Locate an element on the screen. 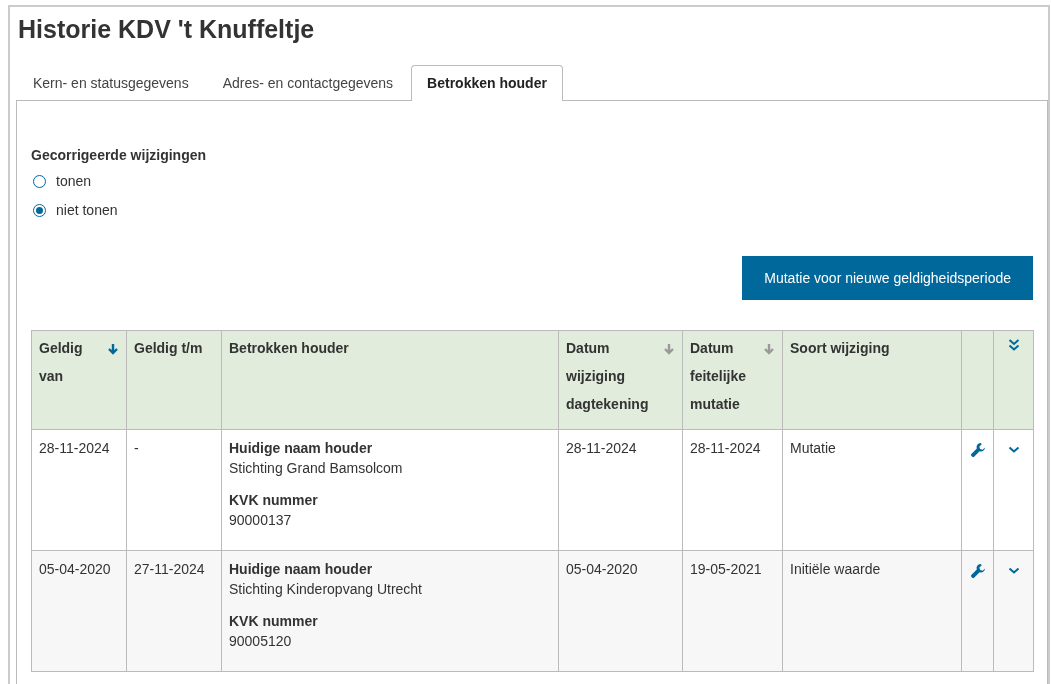 This screenshot has width=1052, height=684. field-value: Stichting Kinderopvang Utrecht is located at coordinates (326, 589).